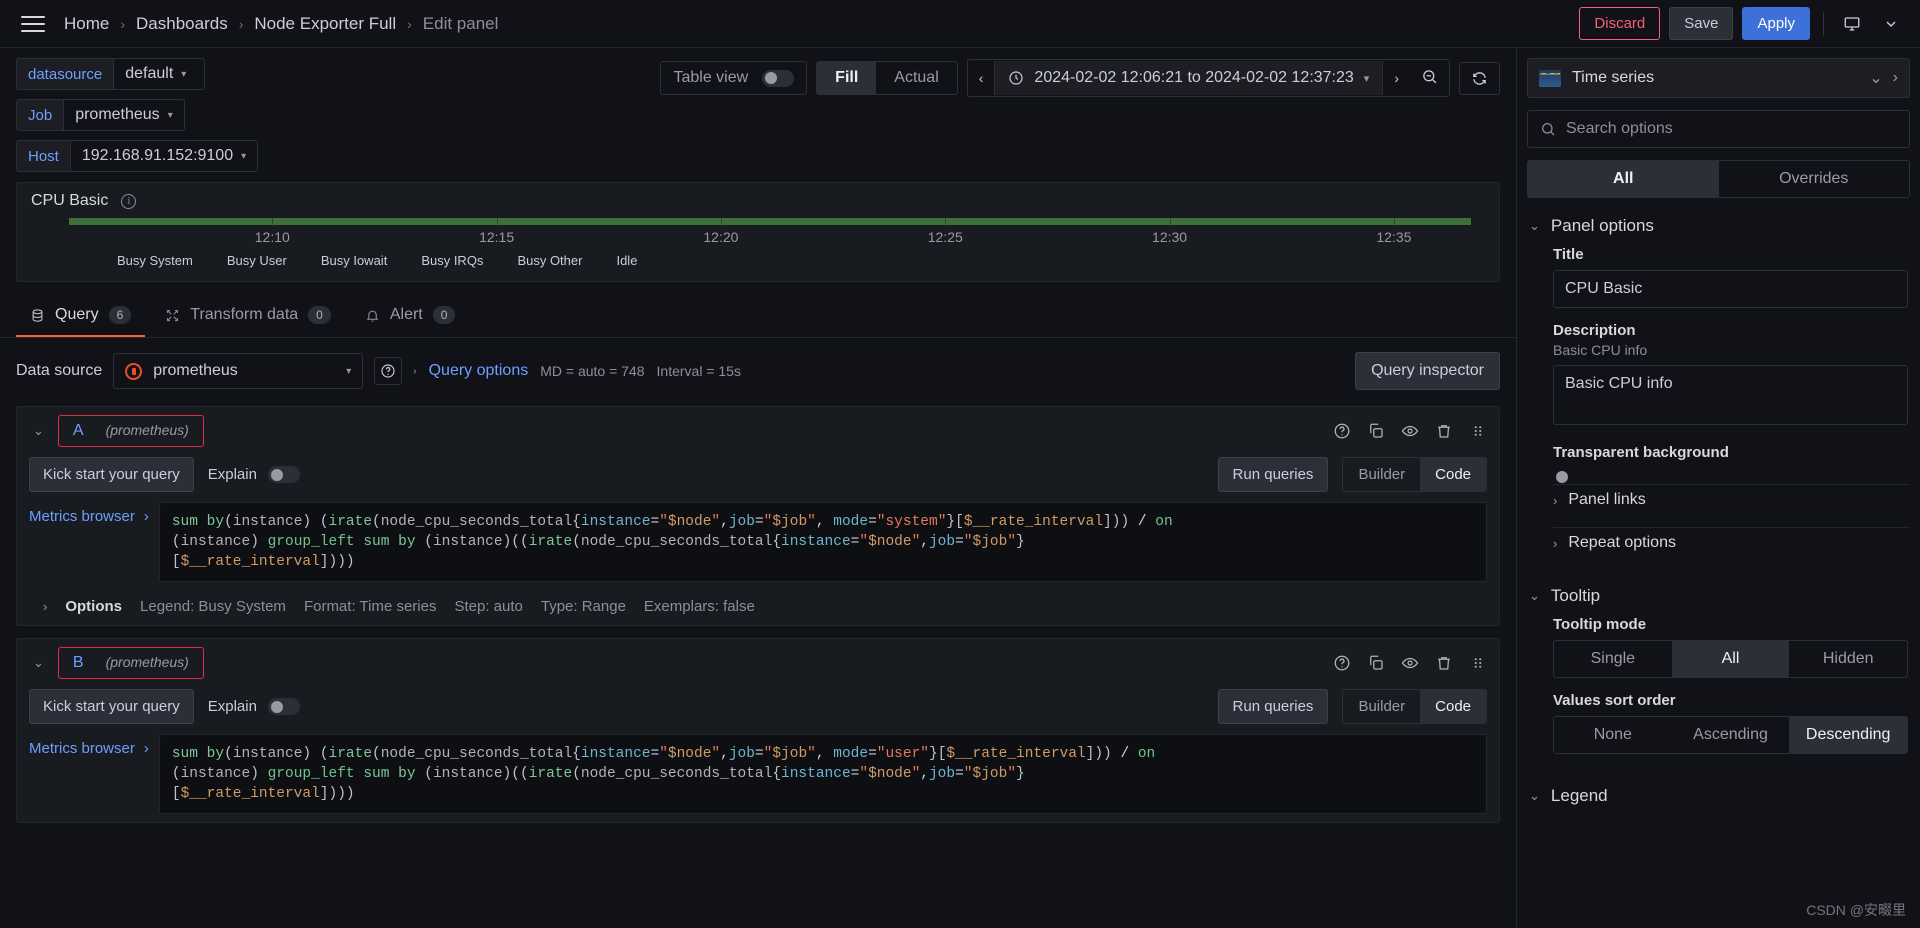 The width and height of the screenshot is (1920, 928). What do you see at coordinates (325, 24) in the screenshot?
I see `breadcrumb-node-exporter-full: Node Exporter Full` at bounding box center [325, 24].